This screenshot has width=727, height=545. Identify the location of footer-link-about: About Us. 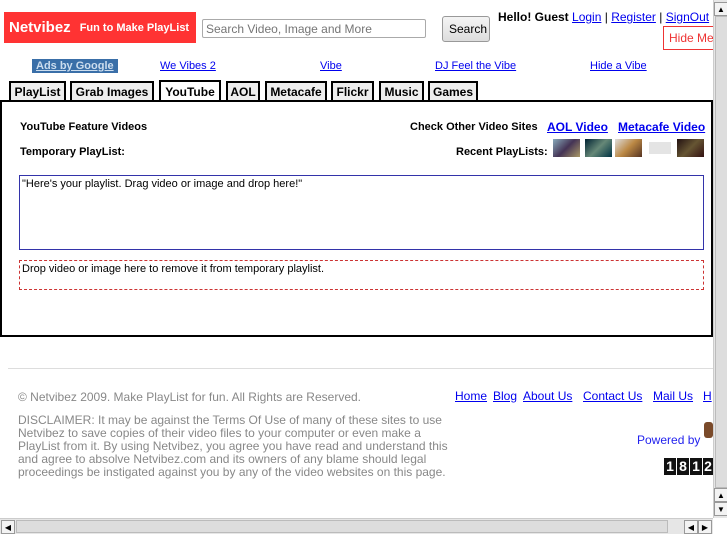
(547, 396).